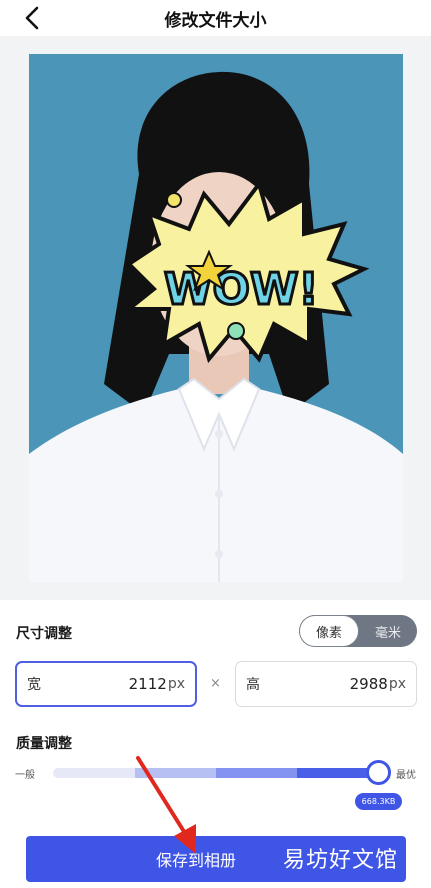 The height and width of the screenshot is (888, 431). Describe the element at coordinates (406, 775) in the screenshot. I see `quality-max-label: 最优` at that location.